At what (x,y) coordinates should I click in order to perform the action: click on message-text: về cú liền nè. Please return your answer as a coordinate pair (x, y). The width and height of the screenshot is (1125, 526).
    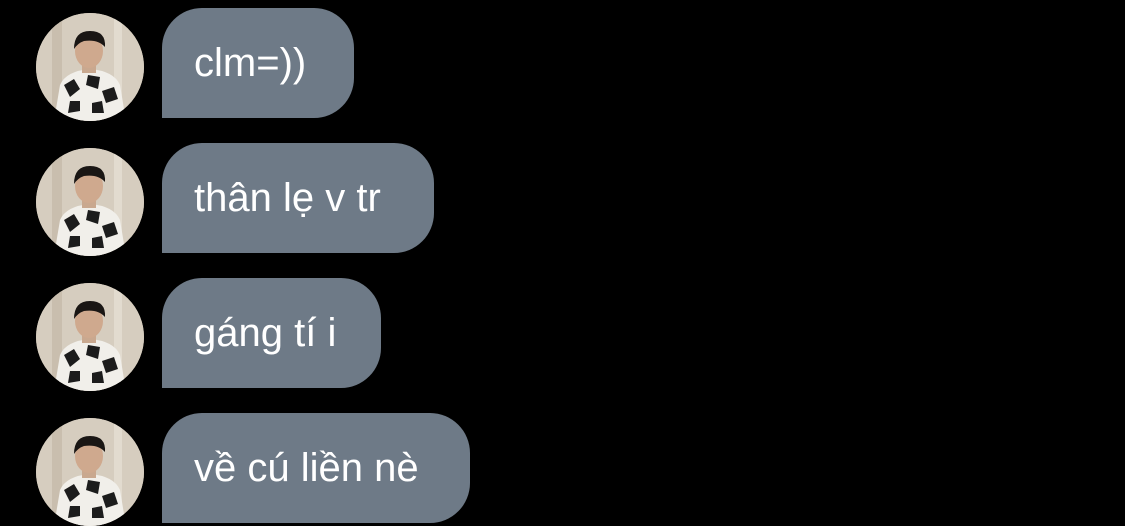
    Looking at the image, I should click on (306, 468).